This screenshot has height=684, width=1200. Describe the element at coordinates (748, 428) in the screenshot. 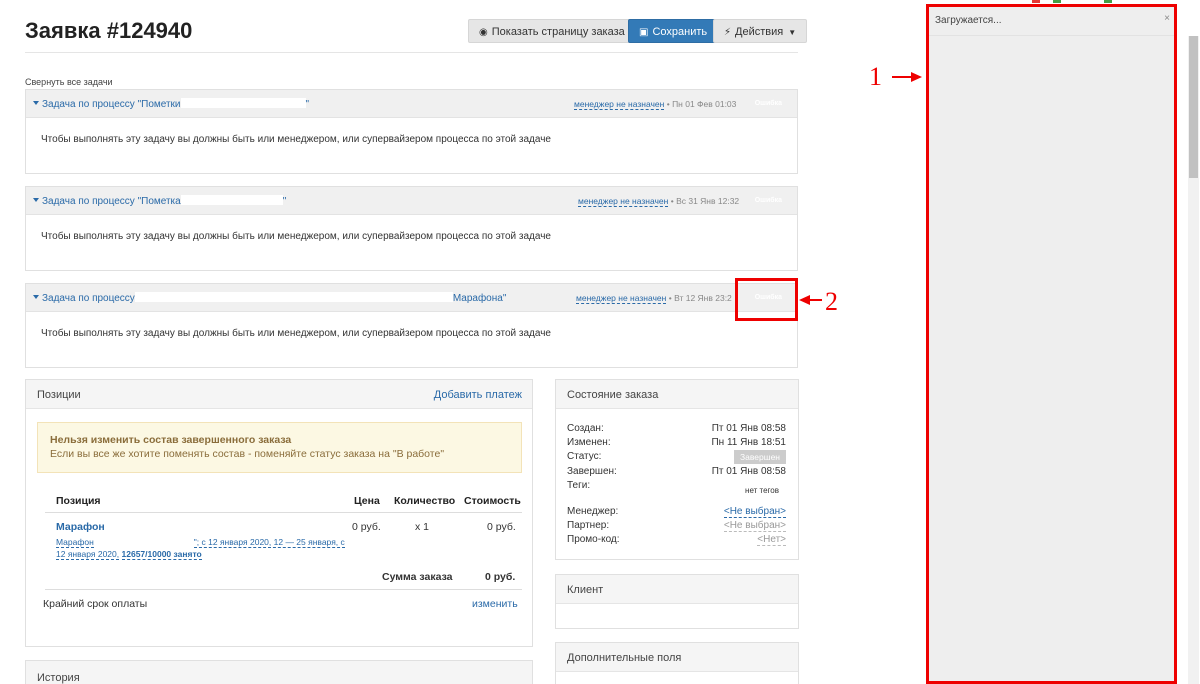

I see `created-value: Пт 01 Янв 08:58` at that location.